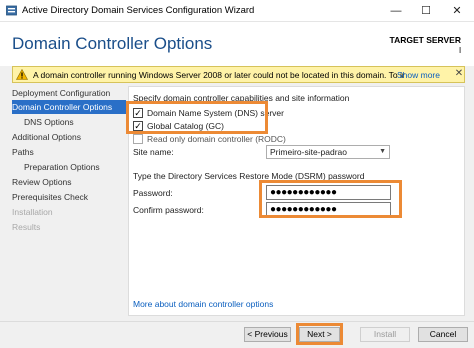  What do you see at coordinates (385, 334) in the screenshot?
I see `install-button: Install` at bounding box center [385, 334].